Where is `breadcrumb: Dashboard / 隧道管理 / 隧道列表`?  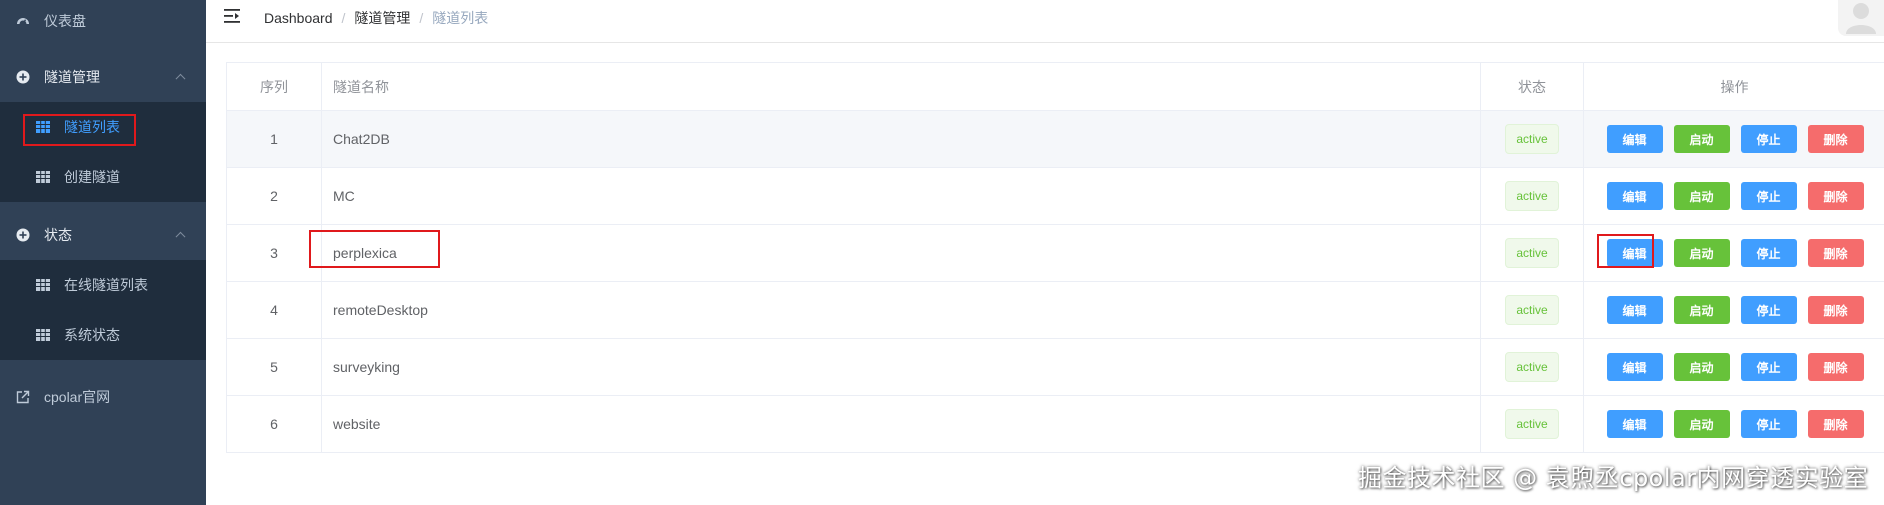 breadcrumb: Dashboard / 隧道管理 / 隧道列表 is located at coordinates (376, 18).